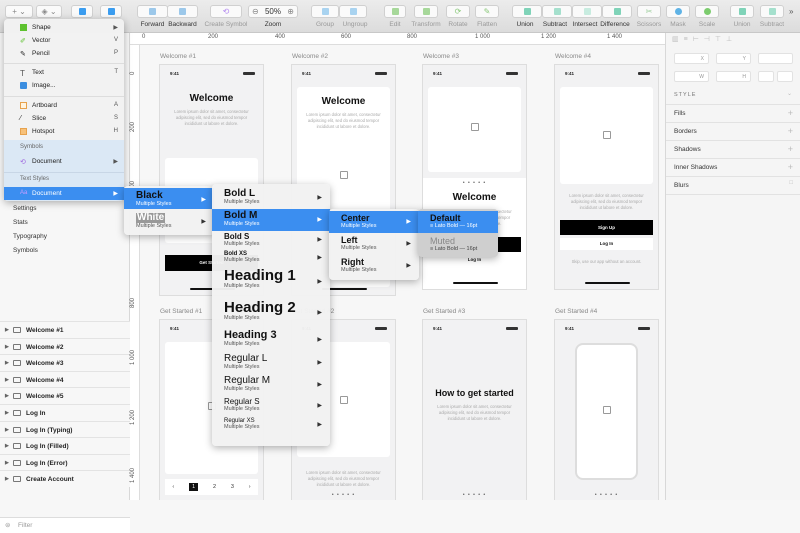 The width and height of the screenshot is (800, 533). I want to click on menu-item-bold-xs: Bold XS Multiple Styles ▶, so click(271, 257).